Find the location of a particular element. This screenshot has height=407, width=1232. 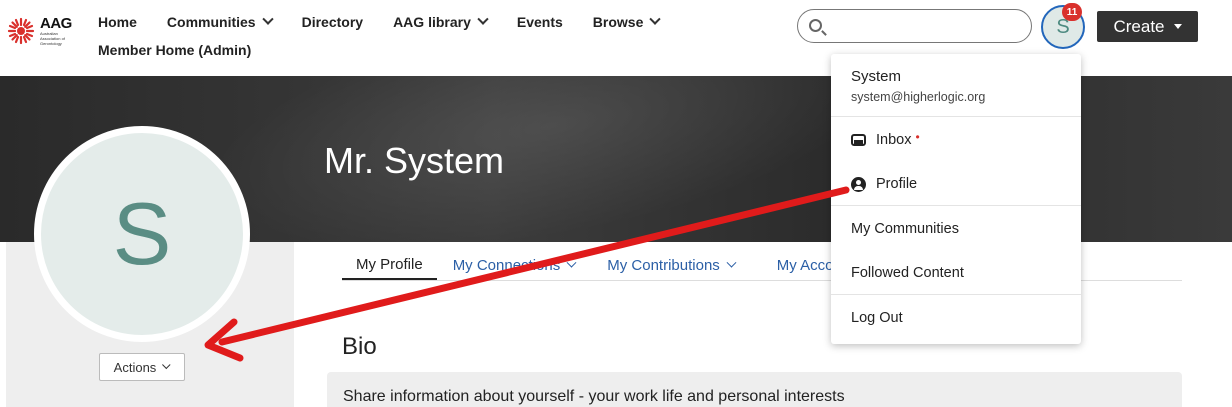

menu-item-log-out: Log Out is located at coordinates (877, 318).